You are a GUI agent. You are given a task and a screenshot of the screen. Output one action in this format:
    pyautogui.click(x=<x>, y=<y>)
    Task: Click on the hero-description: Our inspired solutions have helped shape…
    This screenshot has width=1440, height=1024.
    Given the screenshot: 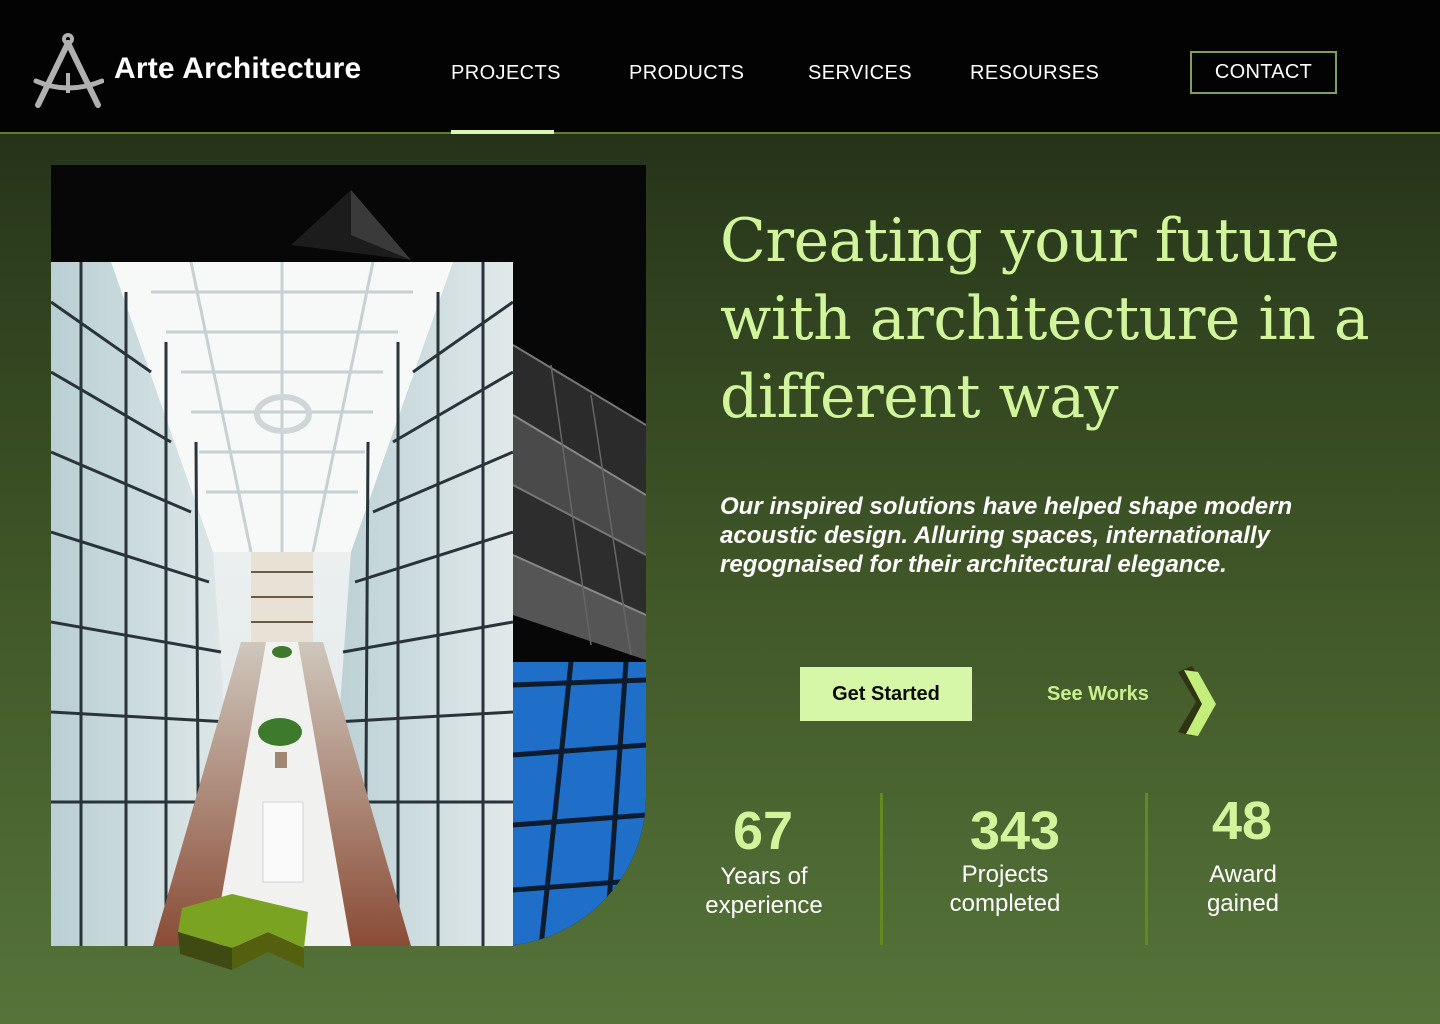 What is the action you would take?
    pyautogui.click(x=1006, y=535)
    